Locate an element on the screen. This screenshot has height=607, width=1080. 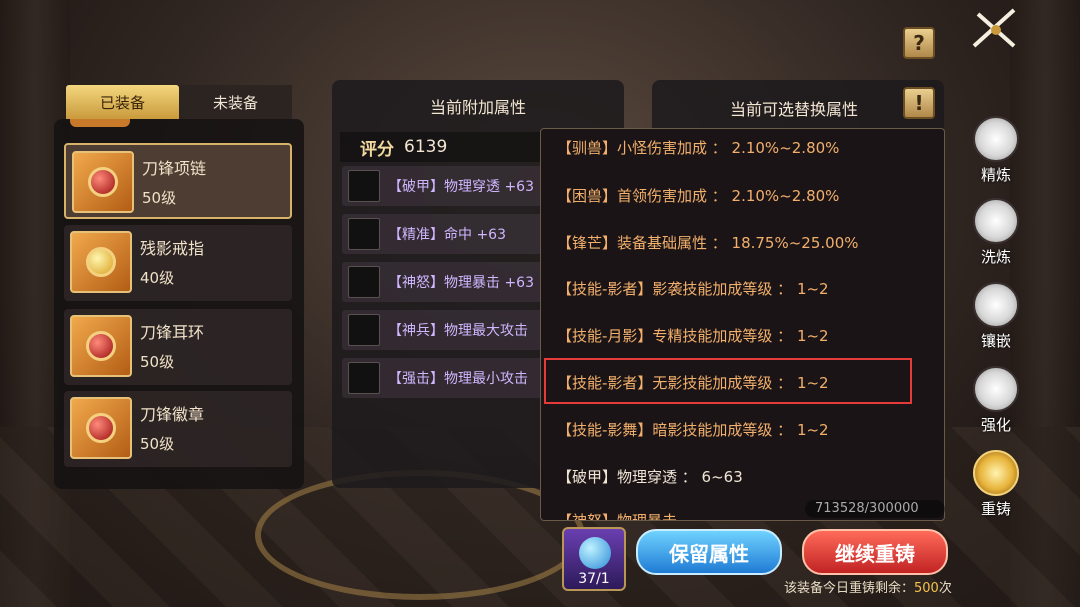
side-menu-inlay: 镶嵌 is located at coordinates (996, 316).